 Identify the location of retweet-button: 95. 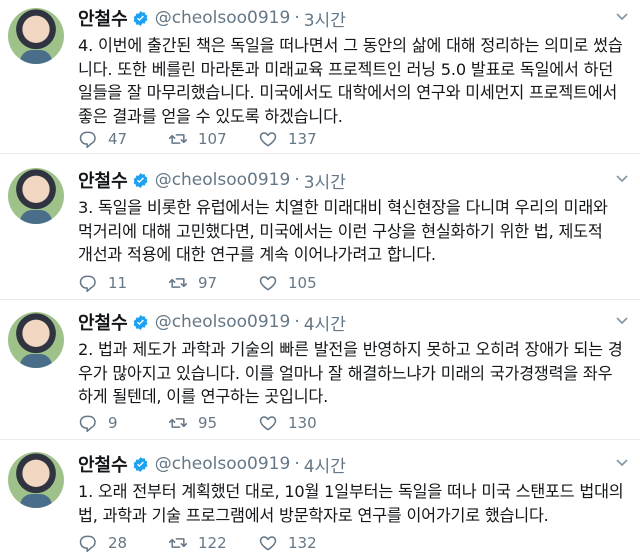
(213, 423).